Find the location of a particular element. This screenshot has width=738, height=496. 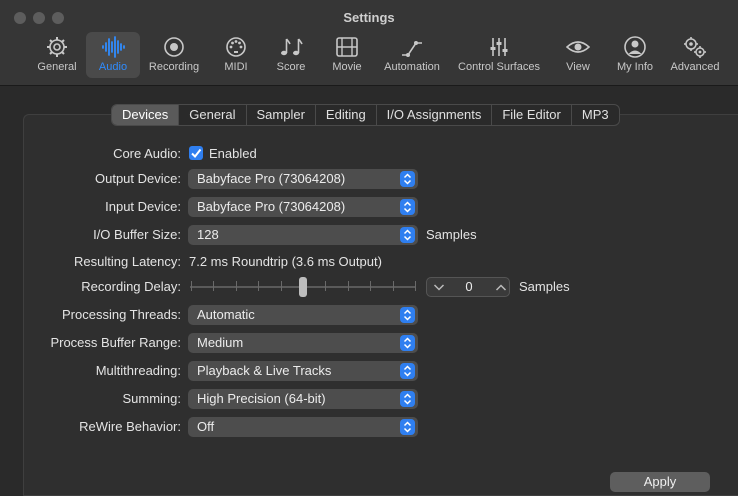

music-notes-icon is located at coordinates (292, 47).